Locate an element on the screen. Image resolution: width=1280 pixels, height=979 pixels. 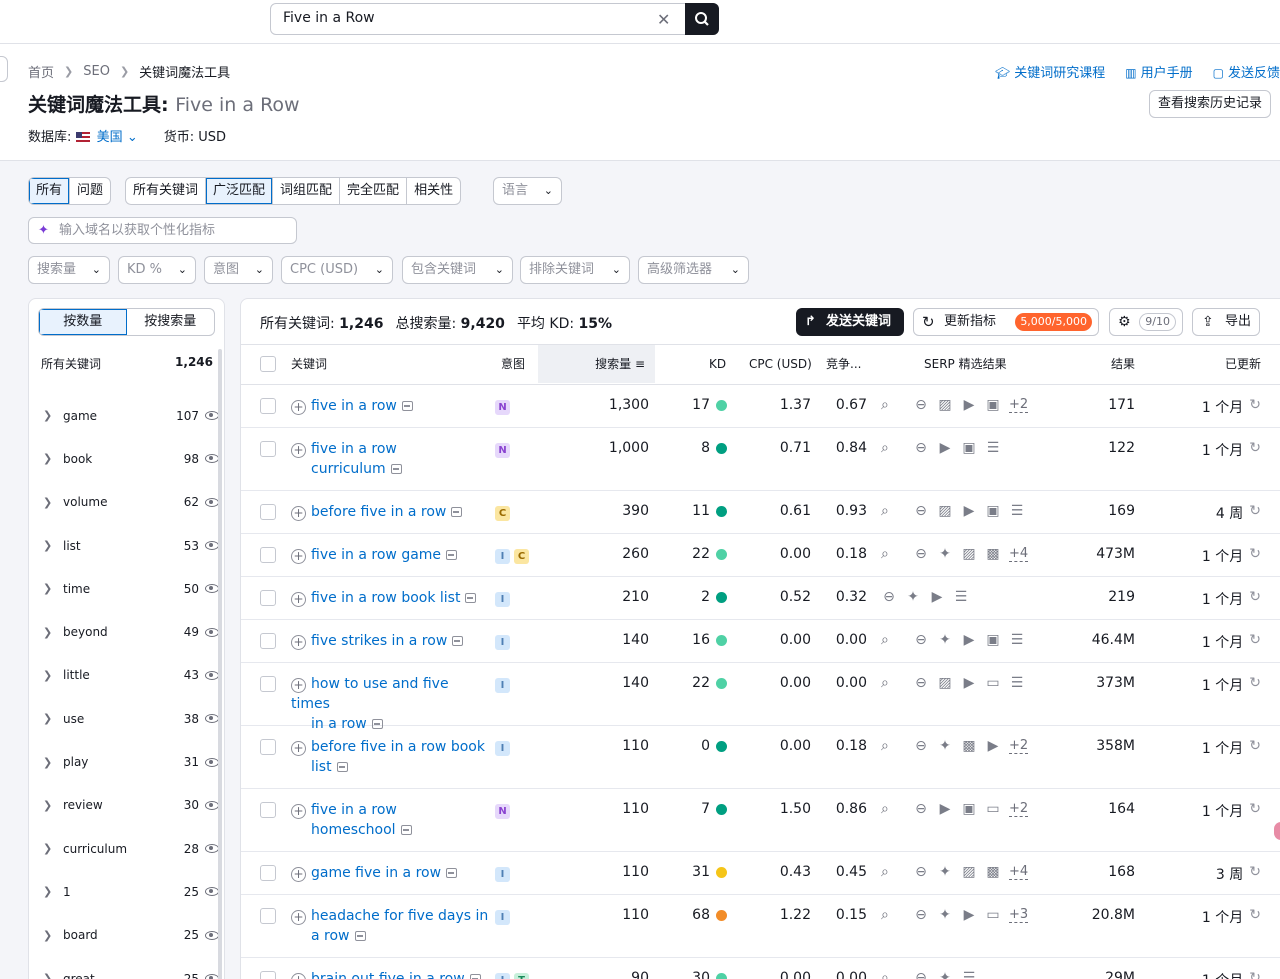
group-item: ❯ volume 62 is located at coordinates (124, 502).